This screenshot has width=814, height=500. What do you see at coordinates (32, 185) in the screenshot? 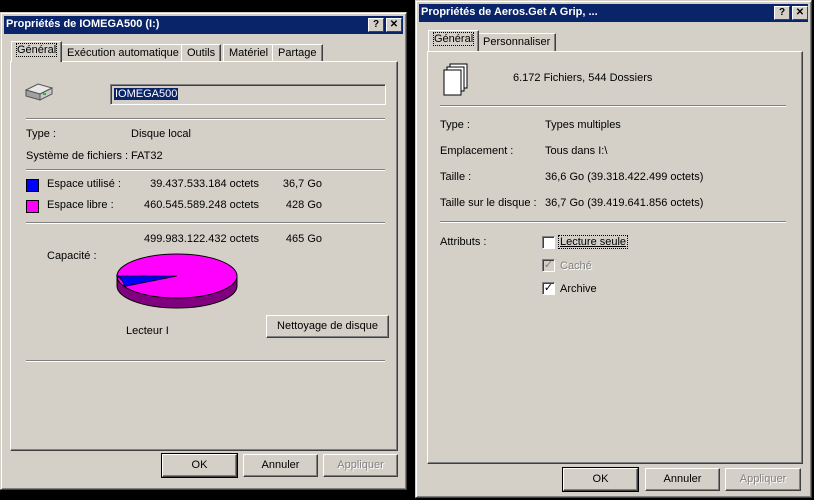
I see `used-space-color-swatch` at bounding box center [32, 185].